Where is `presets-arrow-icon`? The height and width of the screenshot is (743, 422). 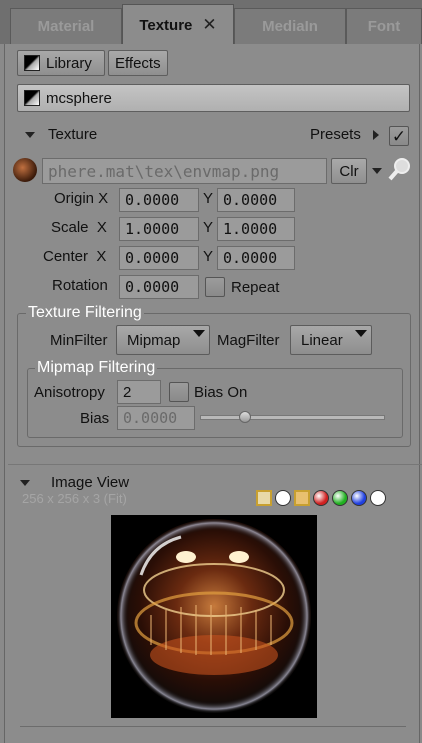
presets-arrow-icon is located at coordinates (376, 135).